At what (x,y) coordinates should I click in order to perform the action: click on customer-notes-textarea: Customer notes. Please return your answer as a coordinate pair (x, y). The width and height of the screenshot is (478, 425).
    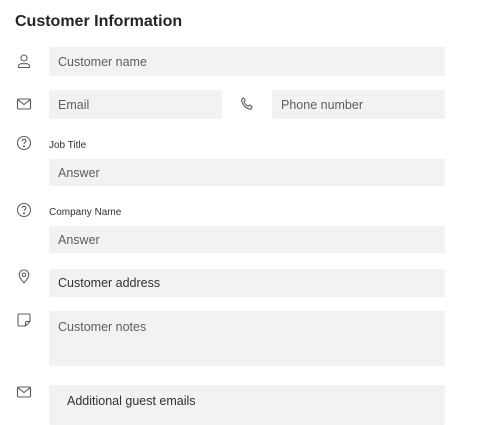
    Looking at the image, I should click on (247, 338).